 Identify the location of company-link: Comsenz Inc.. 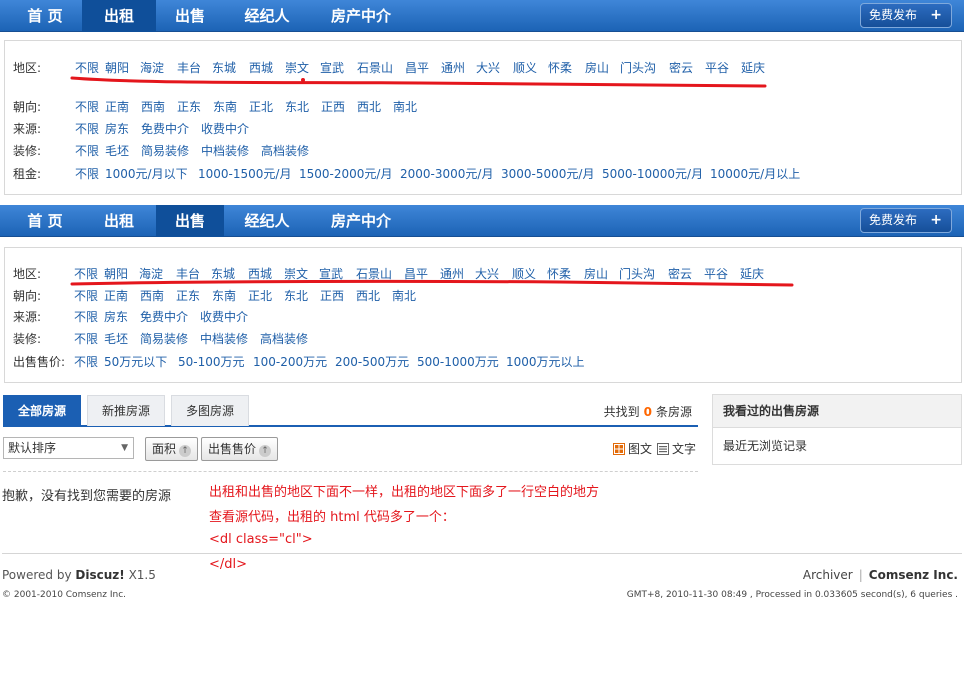
(913, 575).